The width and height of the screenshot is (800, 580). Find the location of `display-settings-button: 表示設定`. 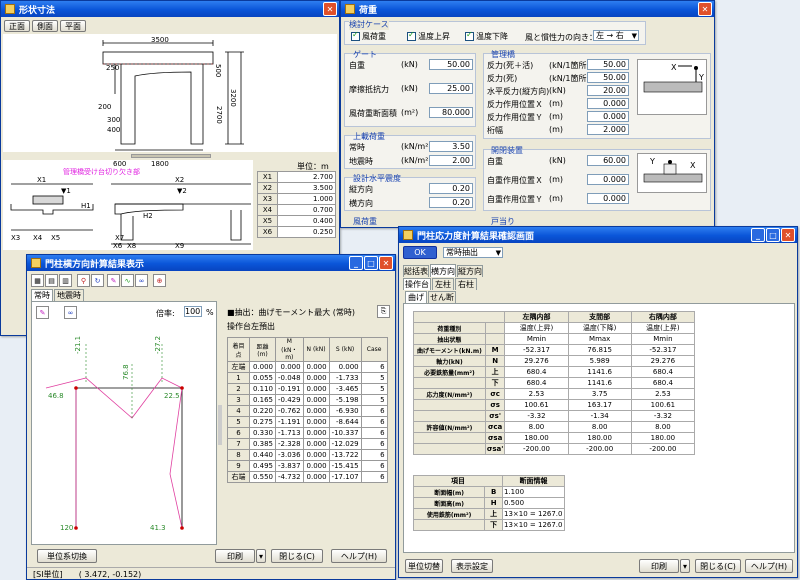

display-settings-button: 表示設定 is located at coordinates (472, 566).